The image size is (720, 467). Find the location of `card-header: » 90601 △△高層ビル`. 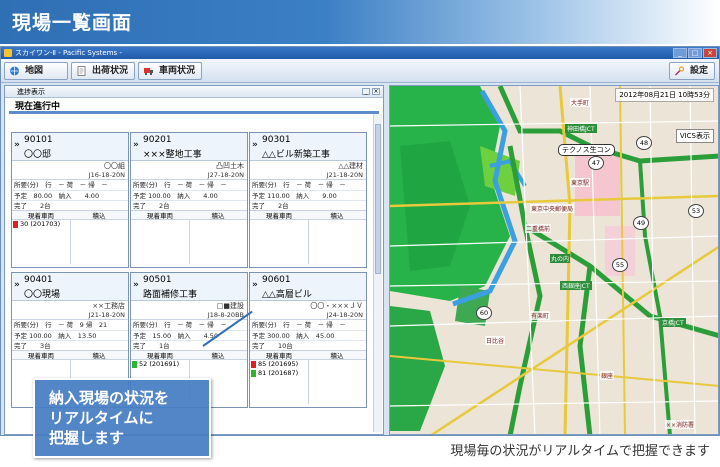

card-header: » 90601 △△高層ビル is located at coordinates (308, 287).